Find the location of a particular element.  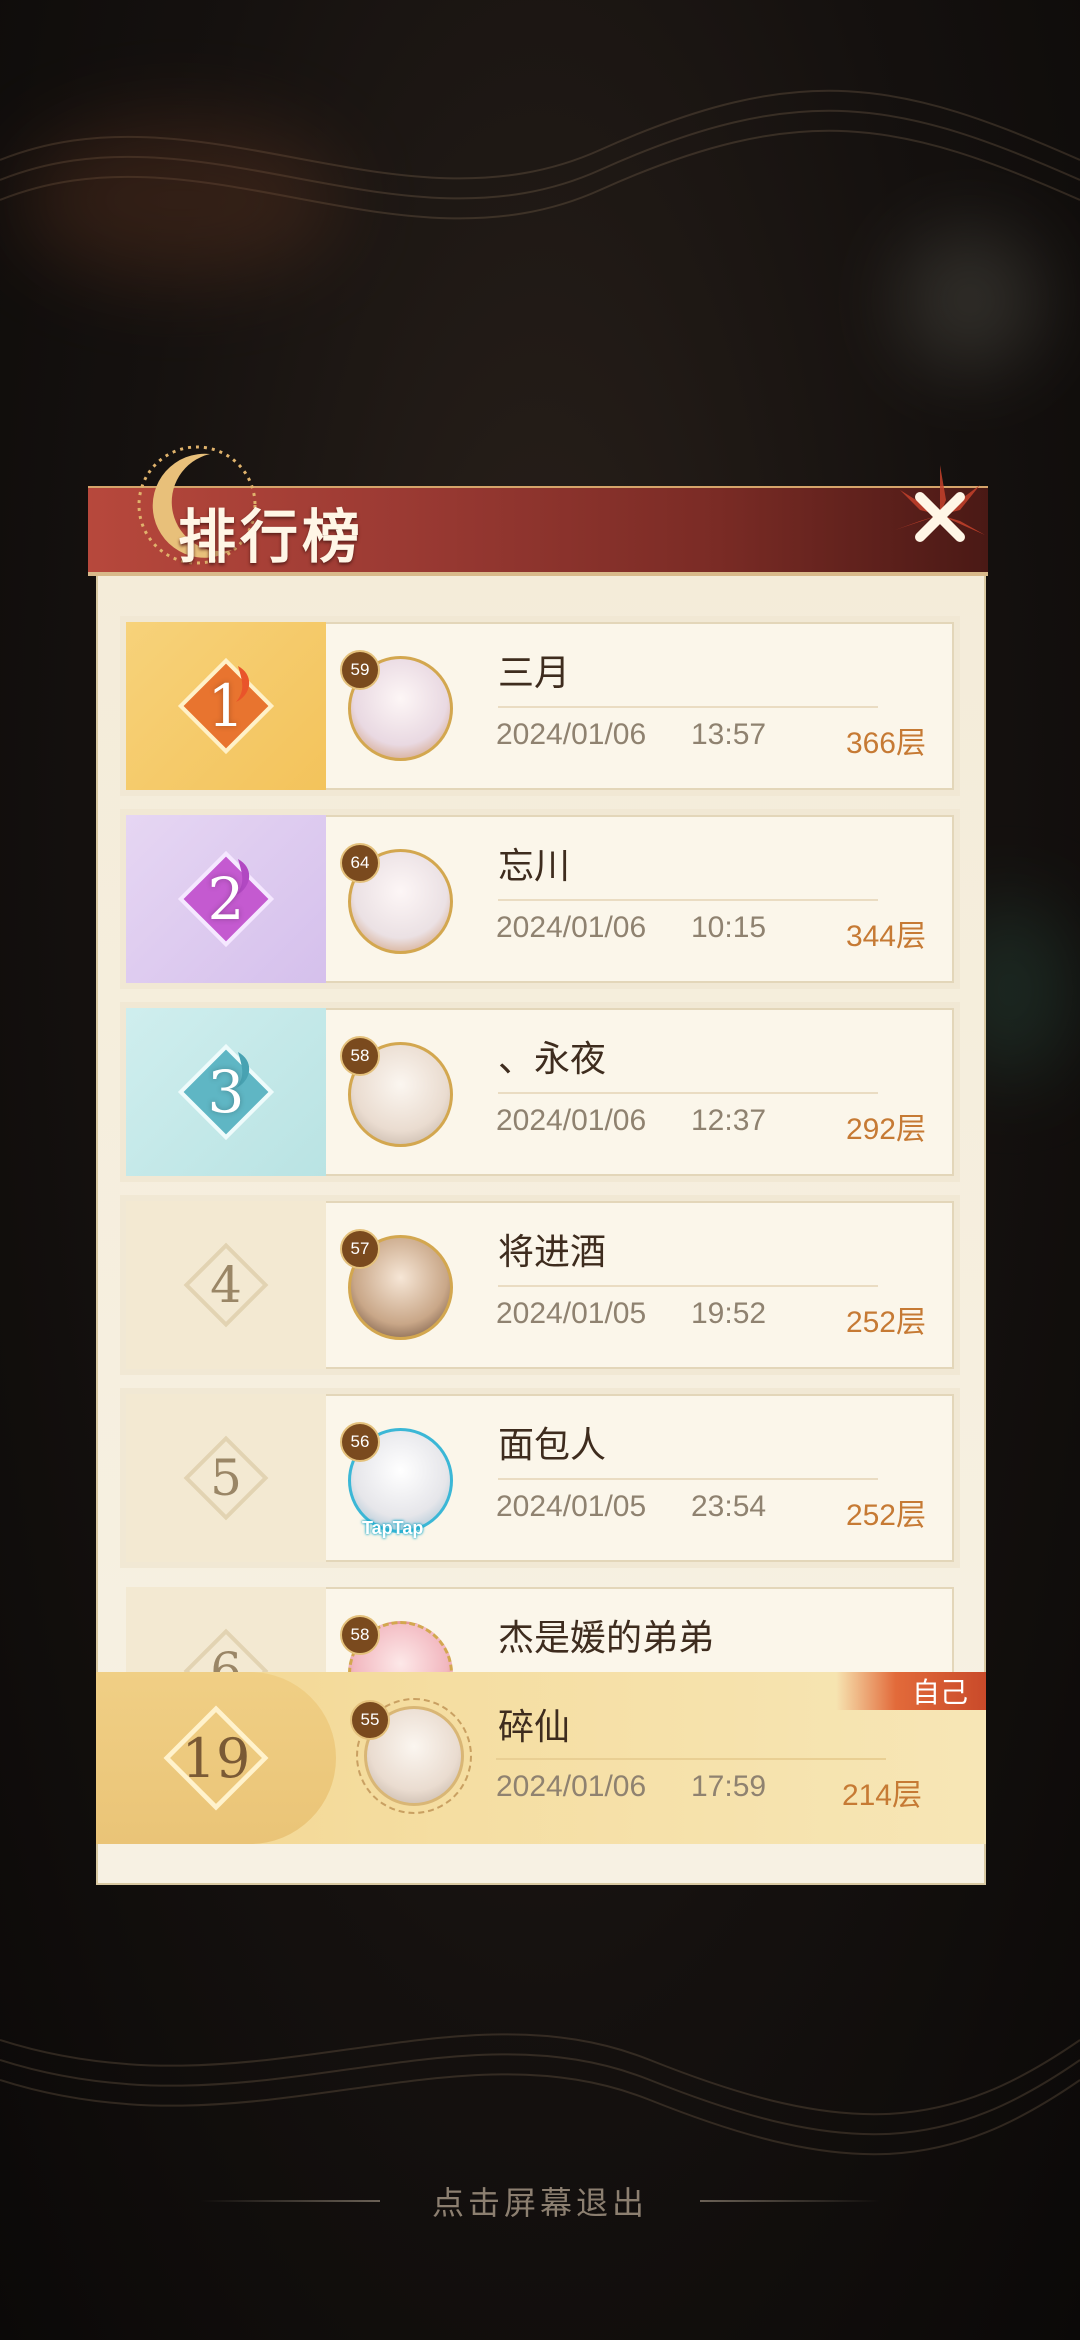

rank-row-1: 1 59 三月 2024/01/06 13:57 366层 is located at coordinates (540, 706).